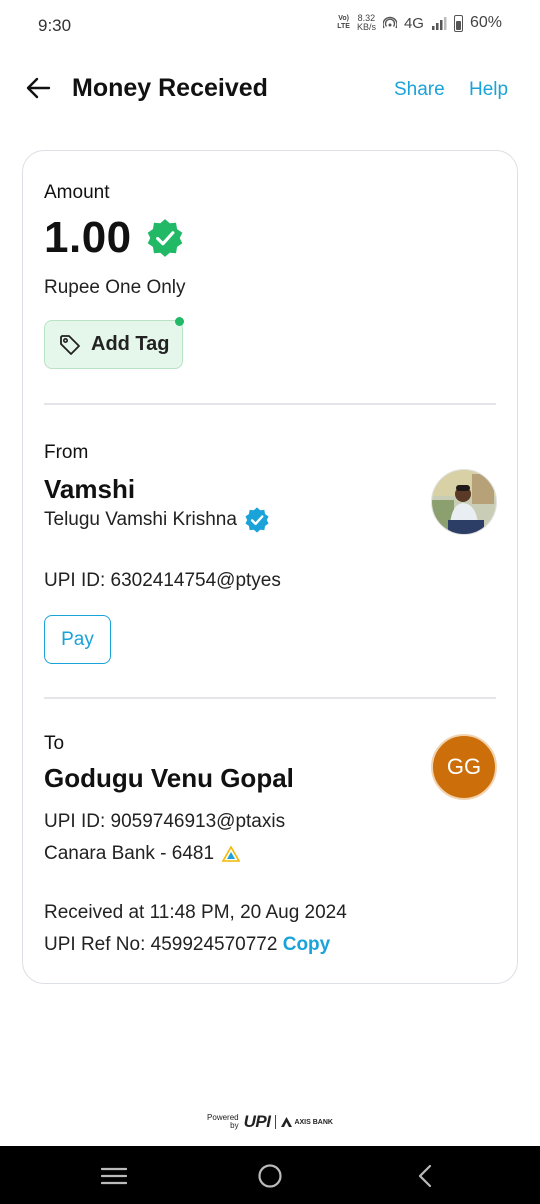 The height and width of the screenshot is (1204, 540). Describe the element at coordinates (276, 1122) in the screenshot. I see `separator` at that location.